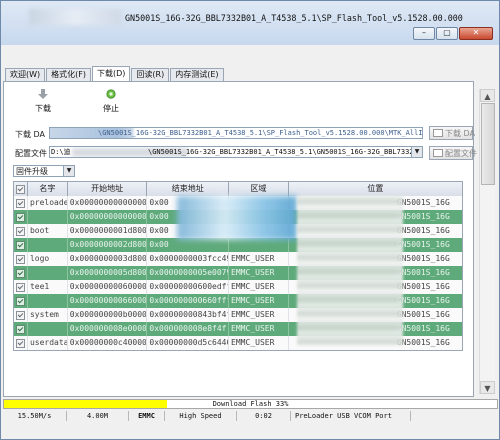 This screenshot has width=500, height=440. I want to click on download-arrow-icon, so click(43, 94).